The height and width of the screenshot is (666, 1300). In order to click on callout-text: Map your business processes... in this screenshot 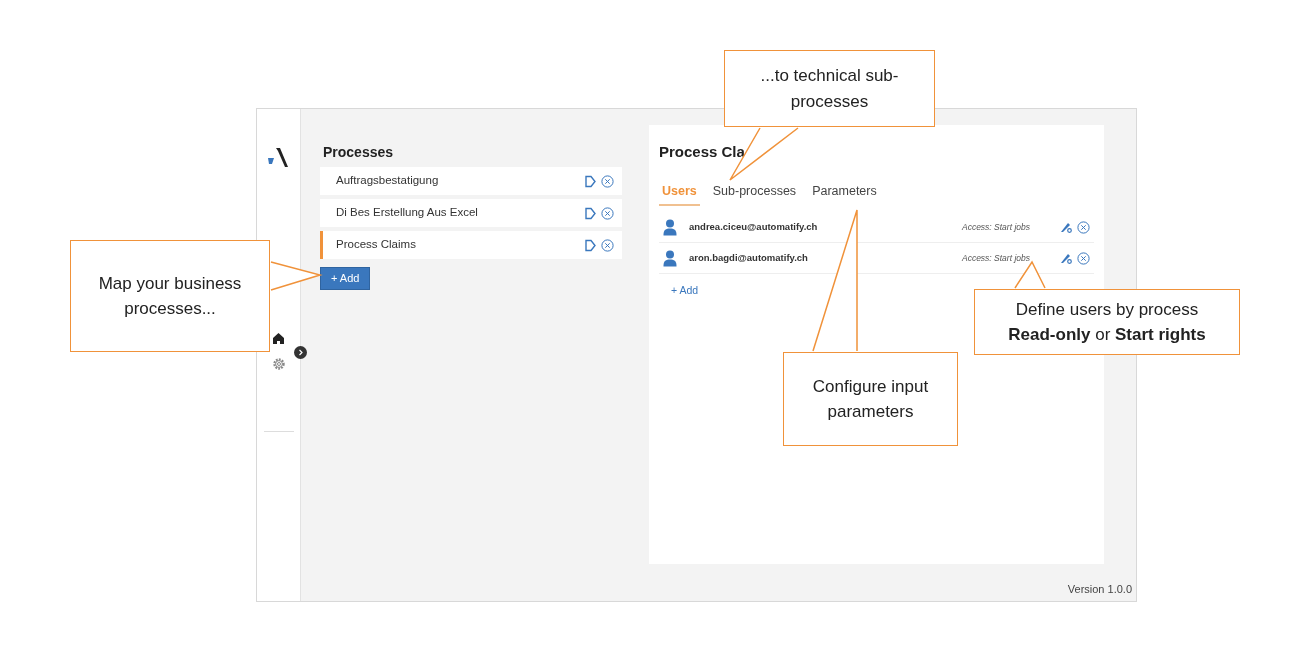, I will do `click(170, 296)`.